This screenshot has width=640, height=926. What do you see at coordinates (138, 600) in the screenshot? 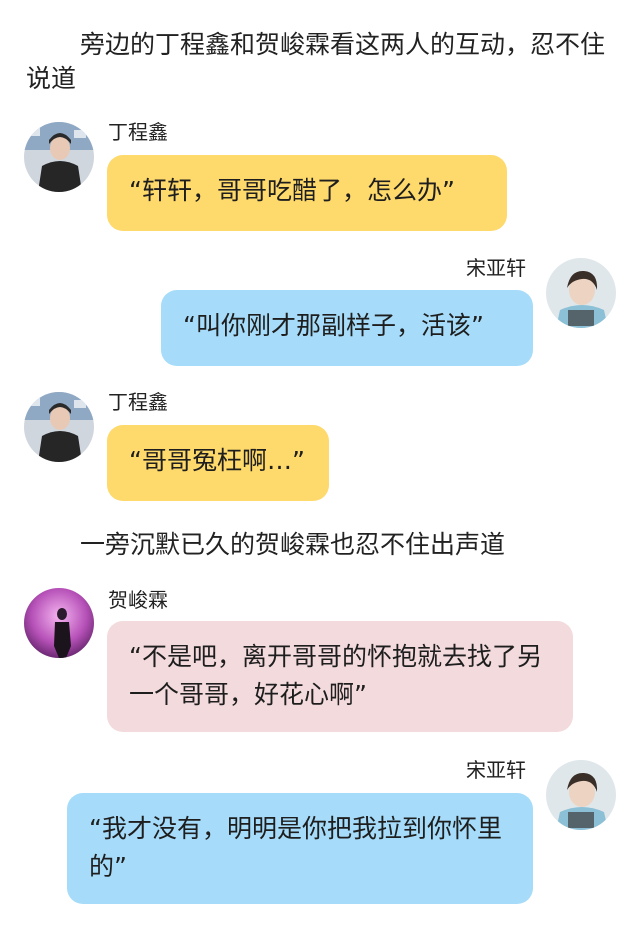
I see `sender-name: 贺峻霖` at bounding box center [138, 600].